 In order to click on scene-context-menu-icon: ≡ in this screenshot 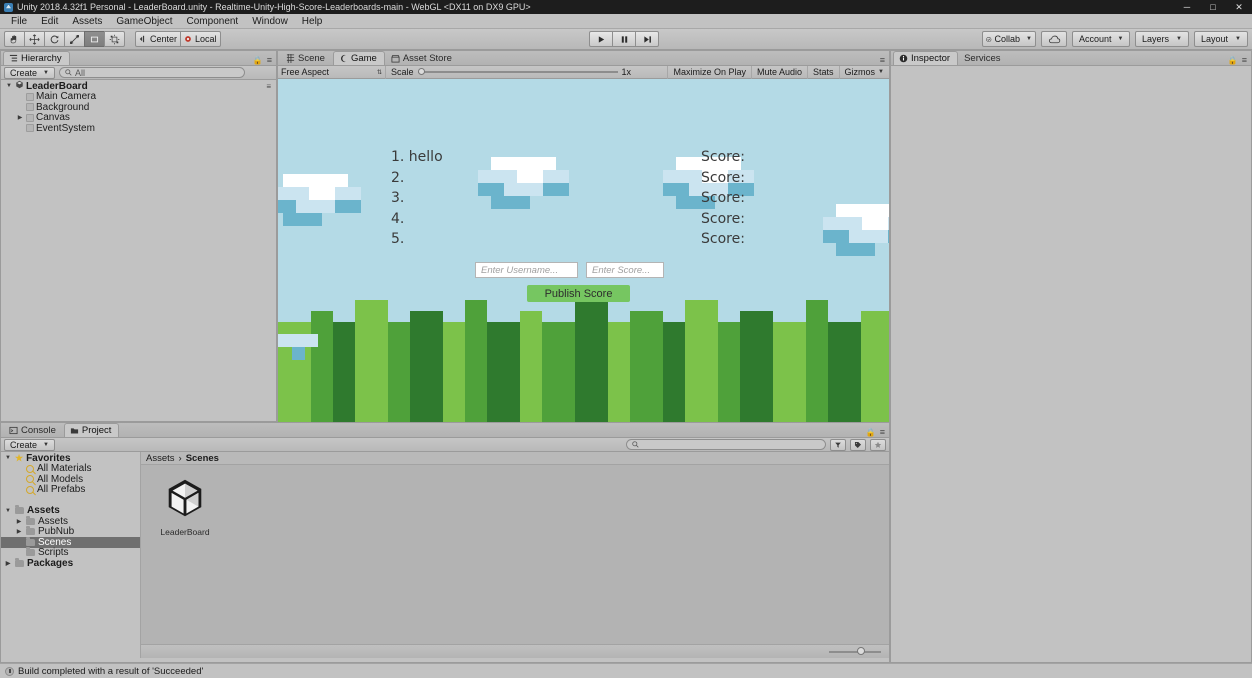, I will do `click(271, 86)`.